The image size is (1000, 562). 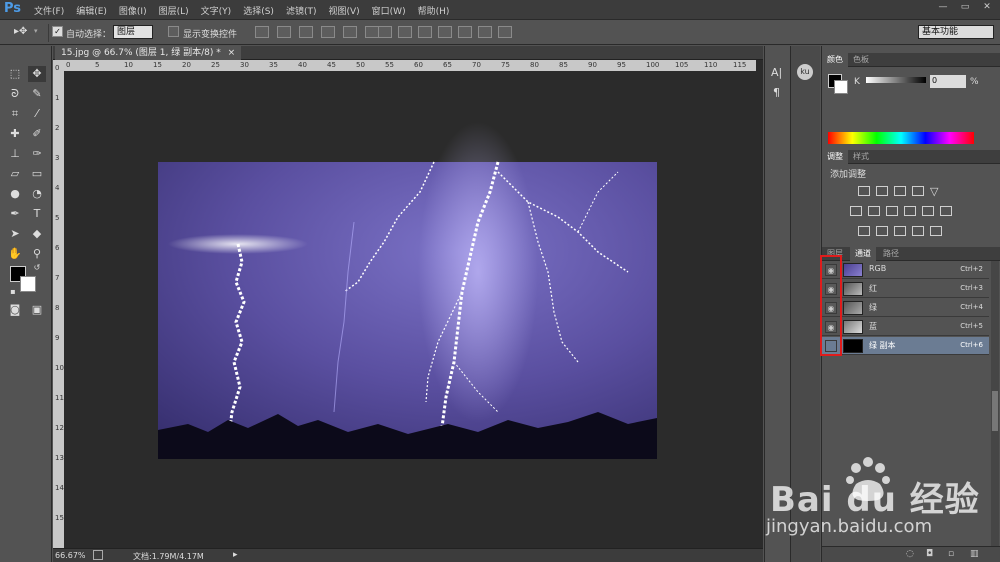 I want to click on close-tab-icon: ×, so click(x=232, y=53).